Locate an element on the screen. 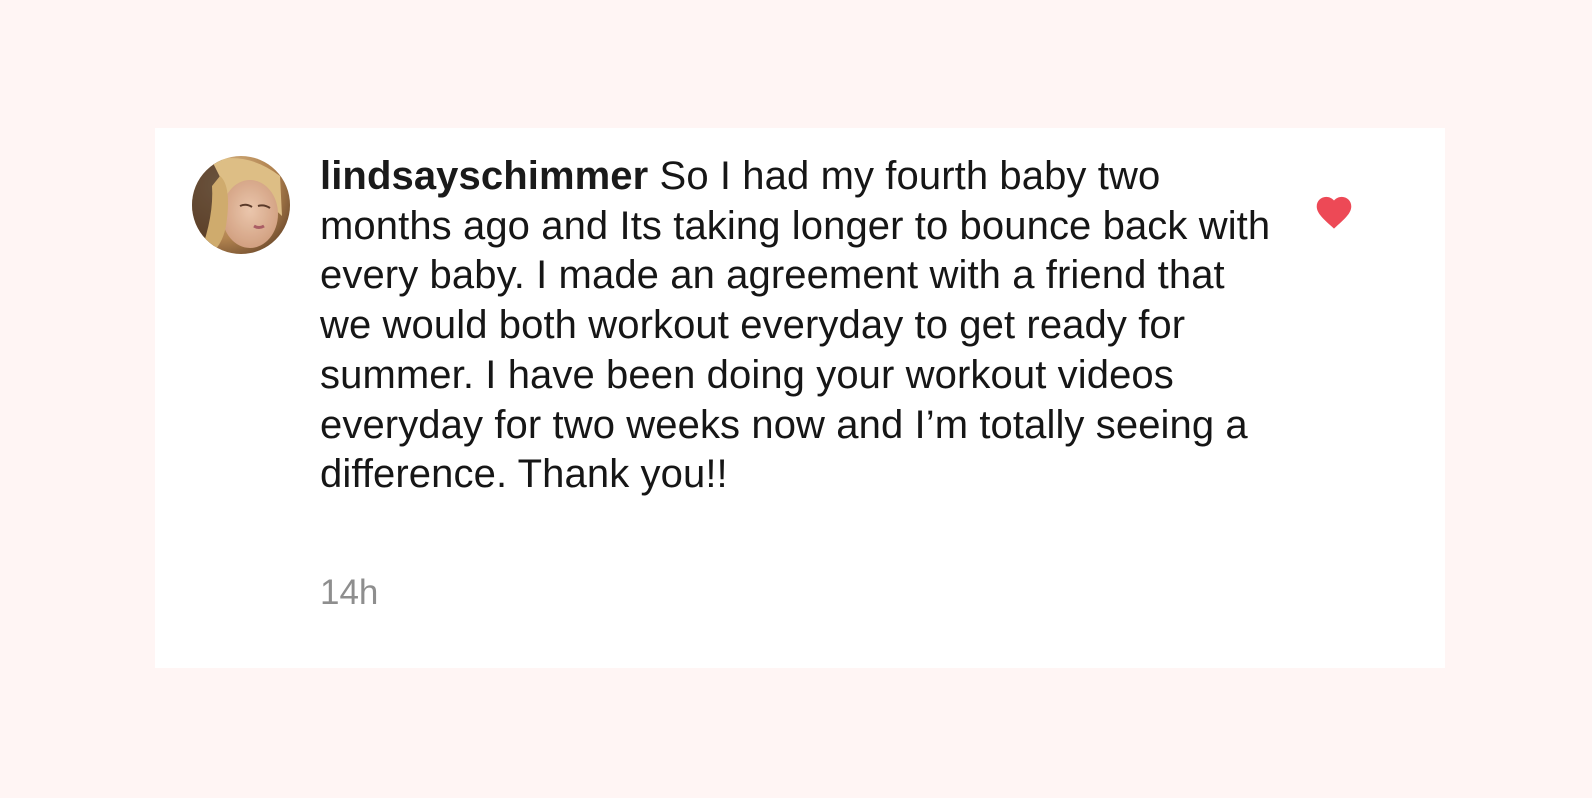 The image size is (1592, 798). like-button is located at coordinates (1334, 211).